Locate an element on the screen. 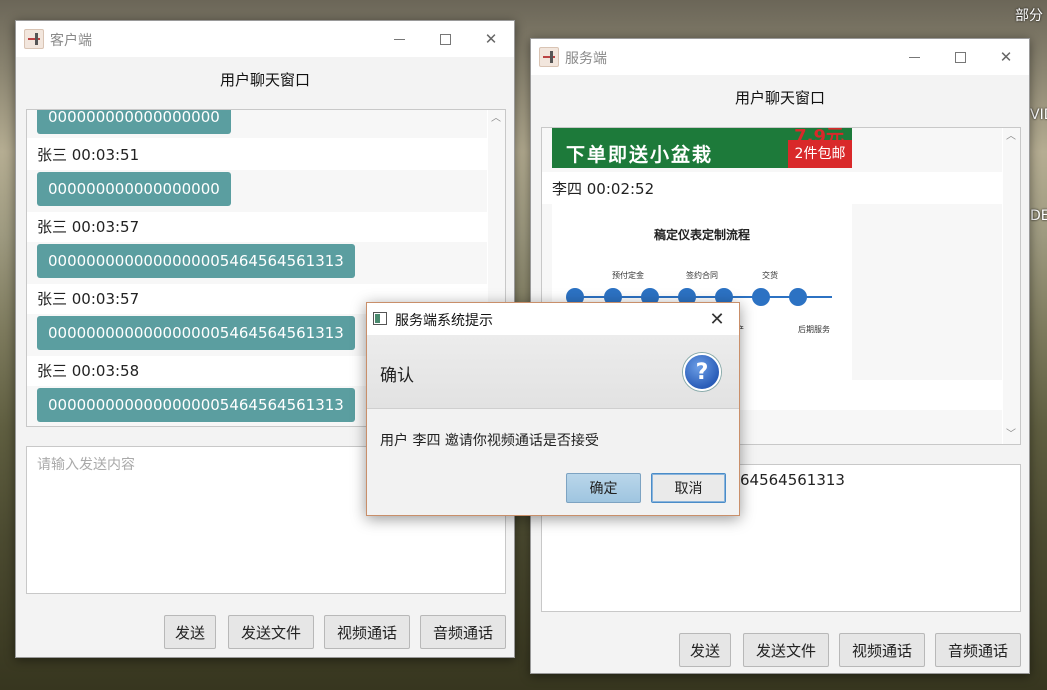 The image size is (1047, 690). client-window-title: 客户端 is located at coordinates (71, 41).